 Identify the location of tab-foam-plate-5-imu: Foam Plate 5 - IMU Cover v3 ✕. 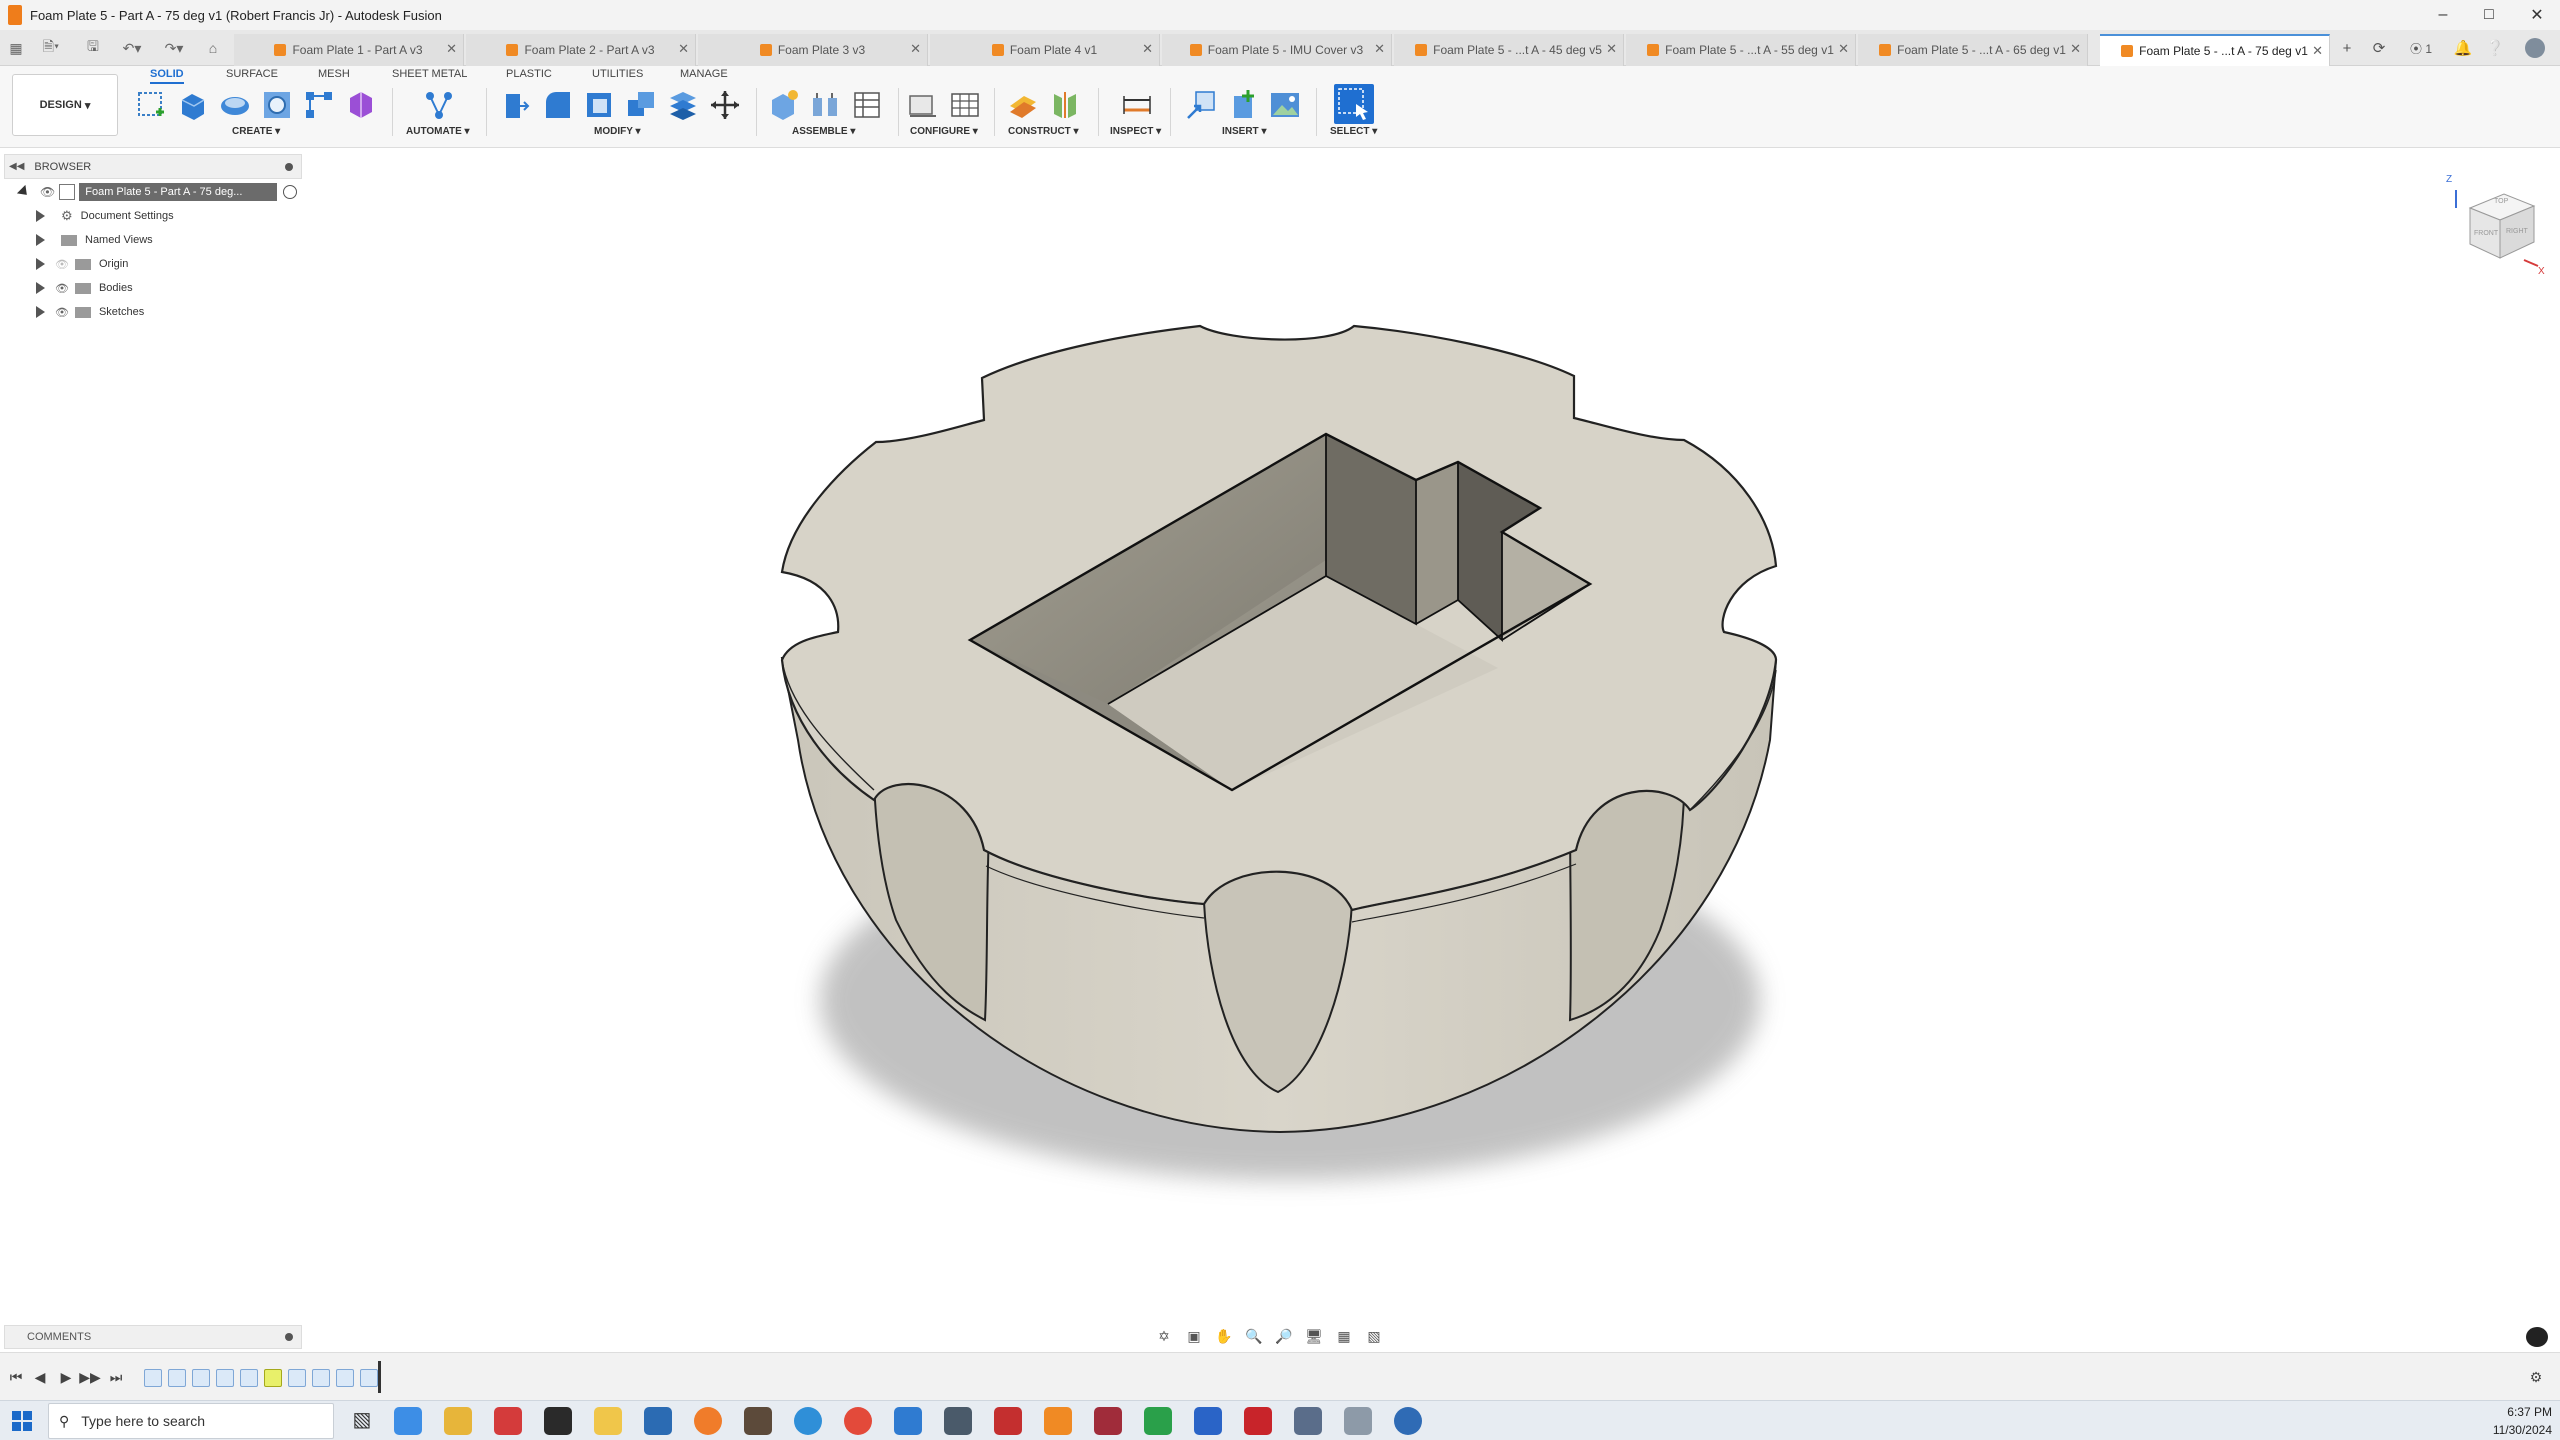
(1277, 50).